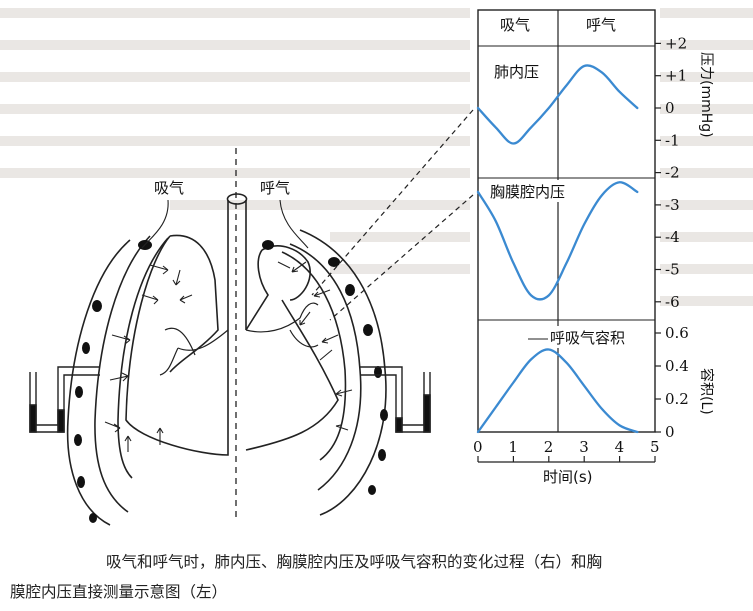 Image resolution: width=753 pixels, height=611 pixels. I want to click on x-tick-label: 5, so click(655, 447).